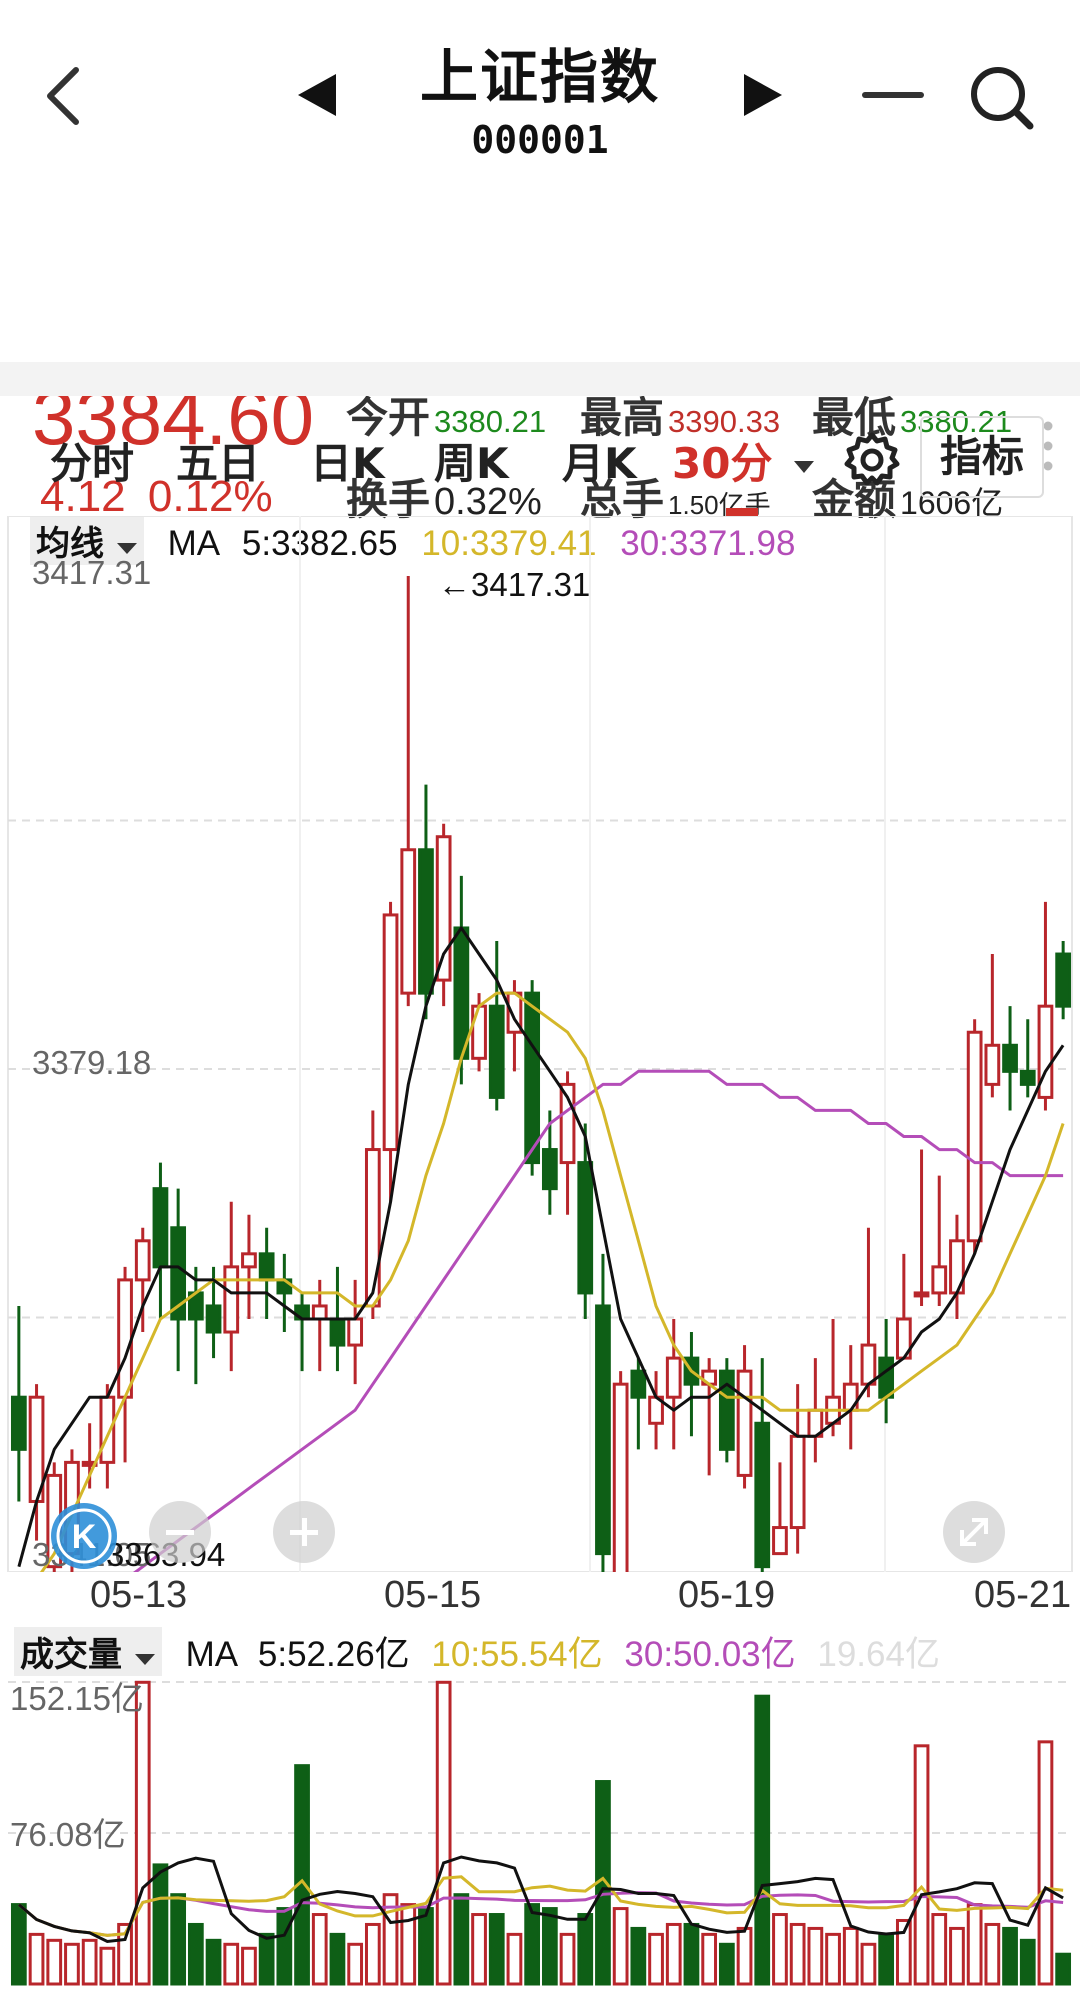 The image size is (1080, 2010). Describe the element at coordinates (139, 1595) in the screenshot. I see `date-label-1: 05-13` at that location.